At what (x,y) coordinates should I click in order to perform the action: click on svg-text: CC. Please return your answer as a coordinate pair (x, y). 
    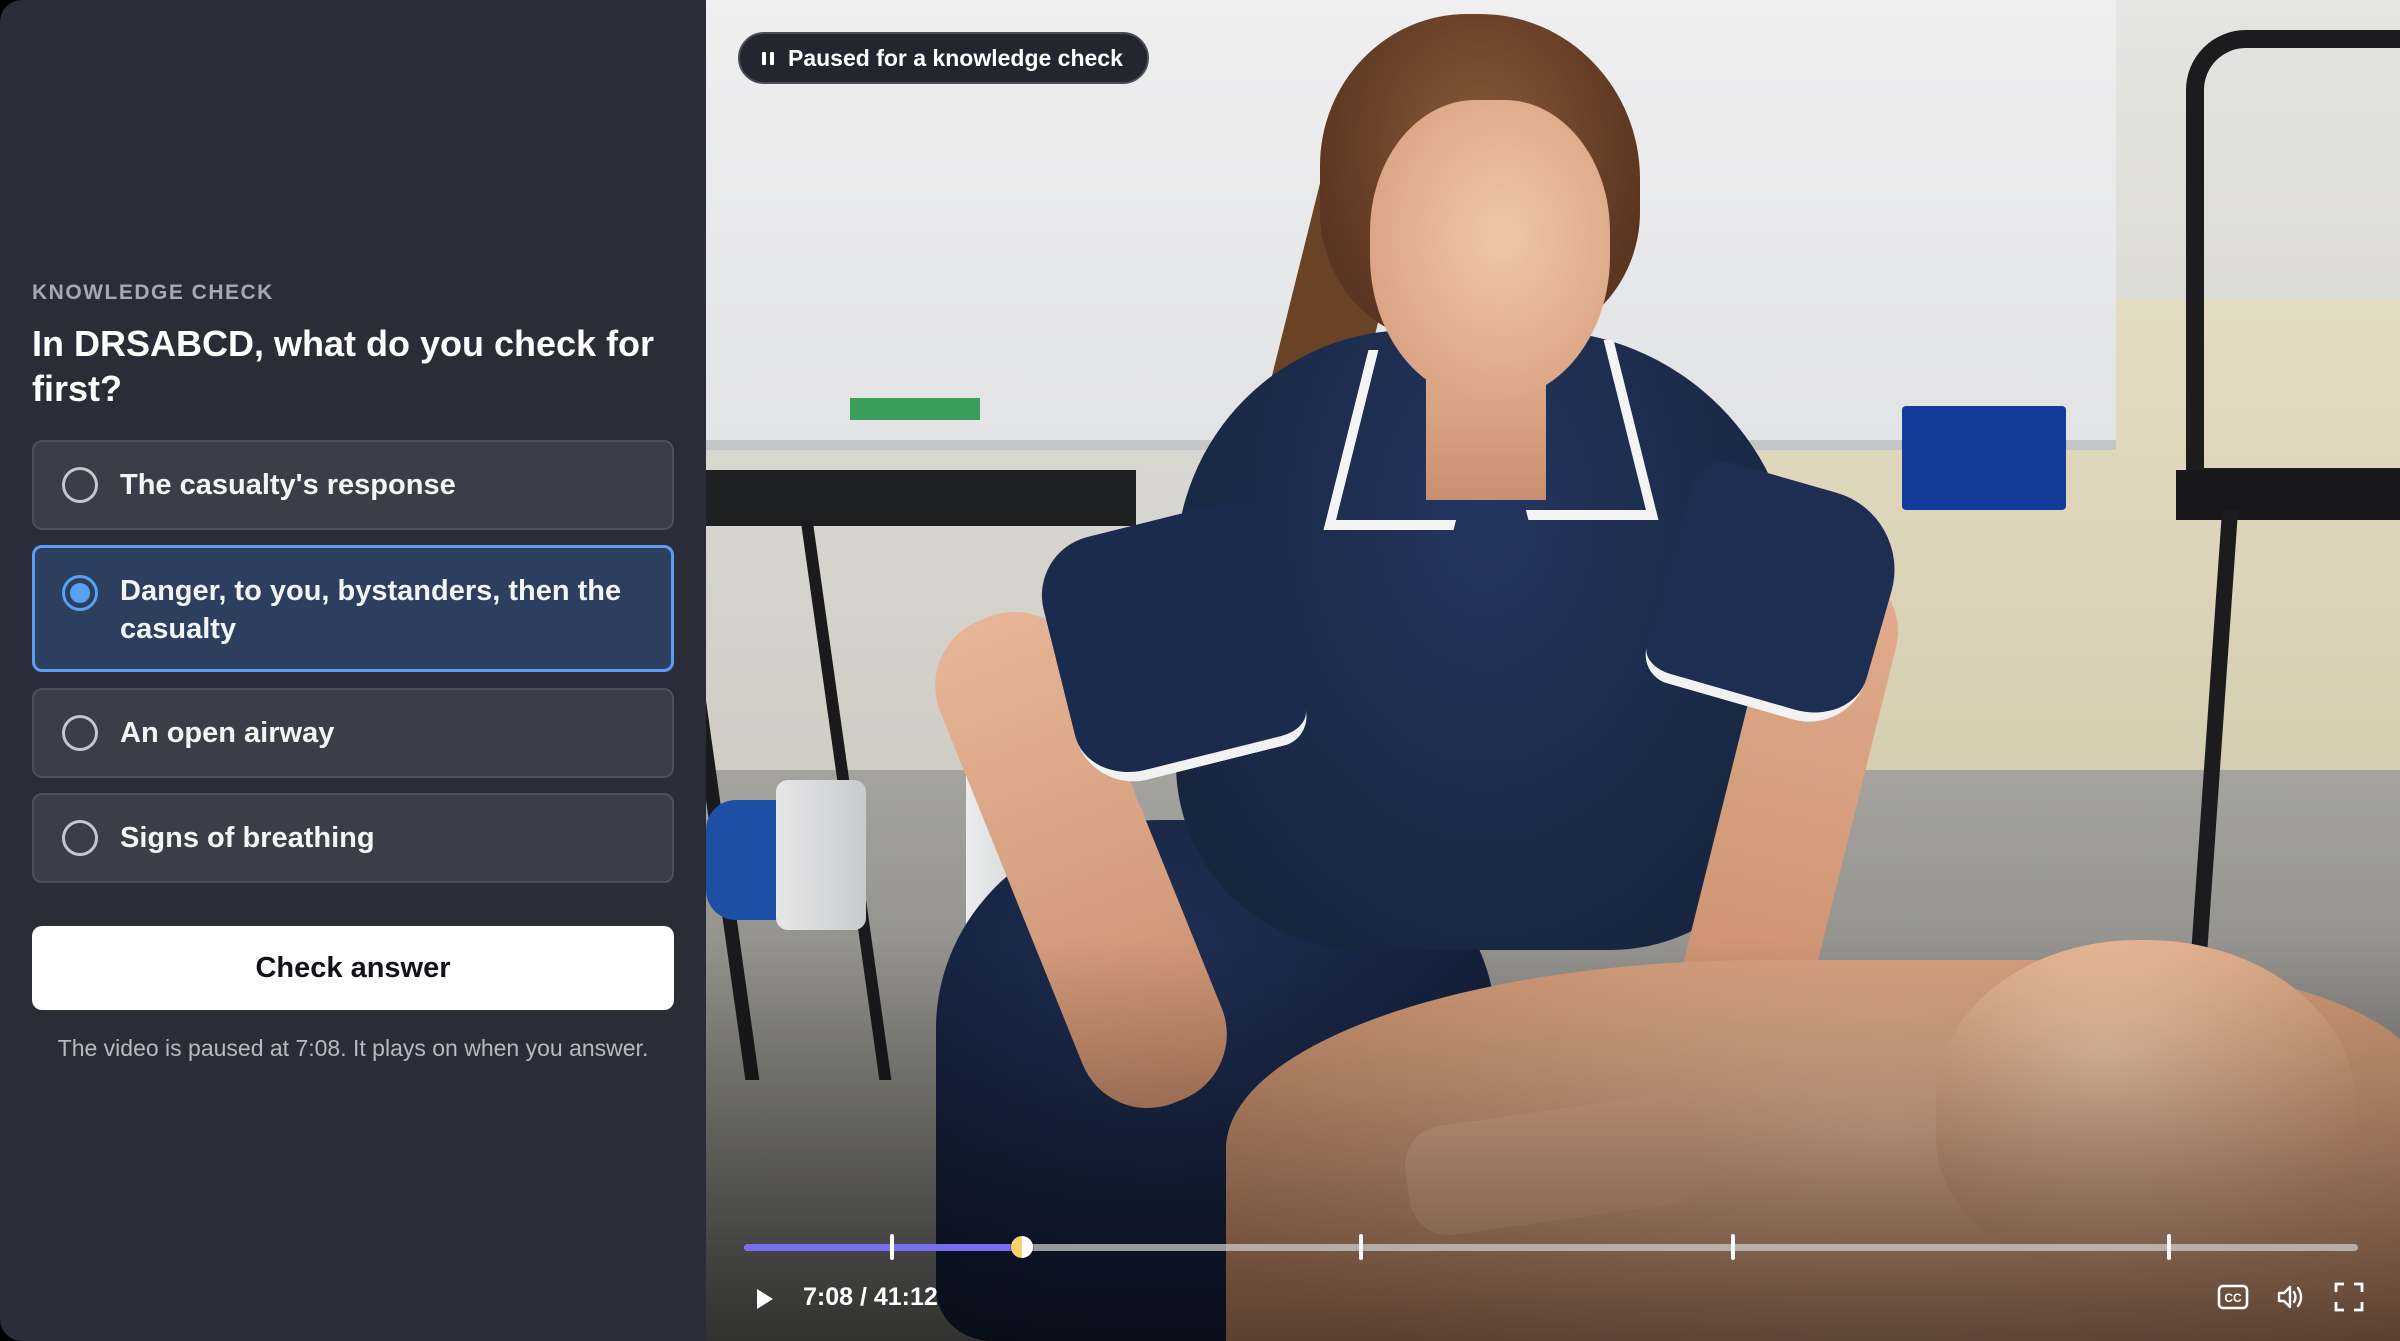
    Looking at the image, I should click on (2233, 1298).